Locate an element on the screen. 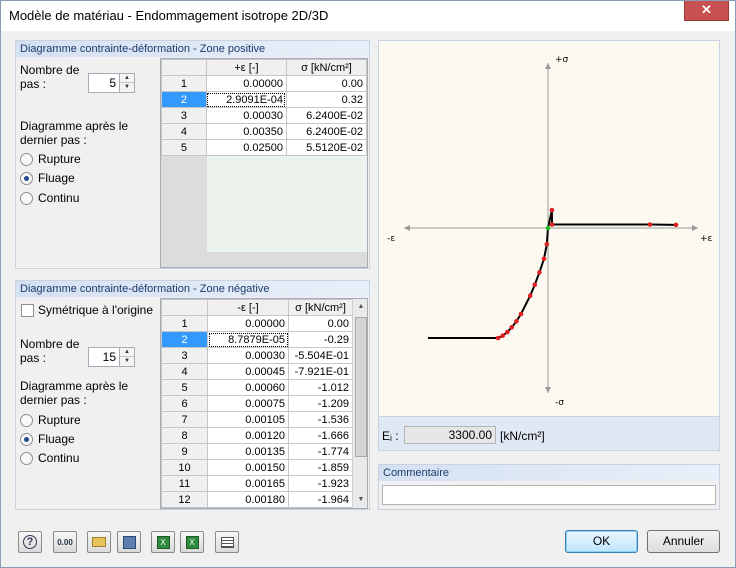  stress-cell: -1.209 is located at coordinates (320, 403).